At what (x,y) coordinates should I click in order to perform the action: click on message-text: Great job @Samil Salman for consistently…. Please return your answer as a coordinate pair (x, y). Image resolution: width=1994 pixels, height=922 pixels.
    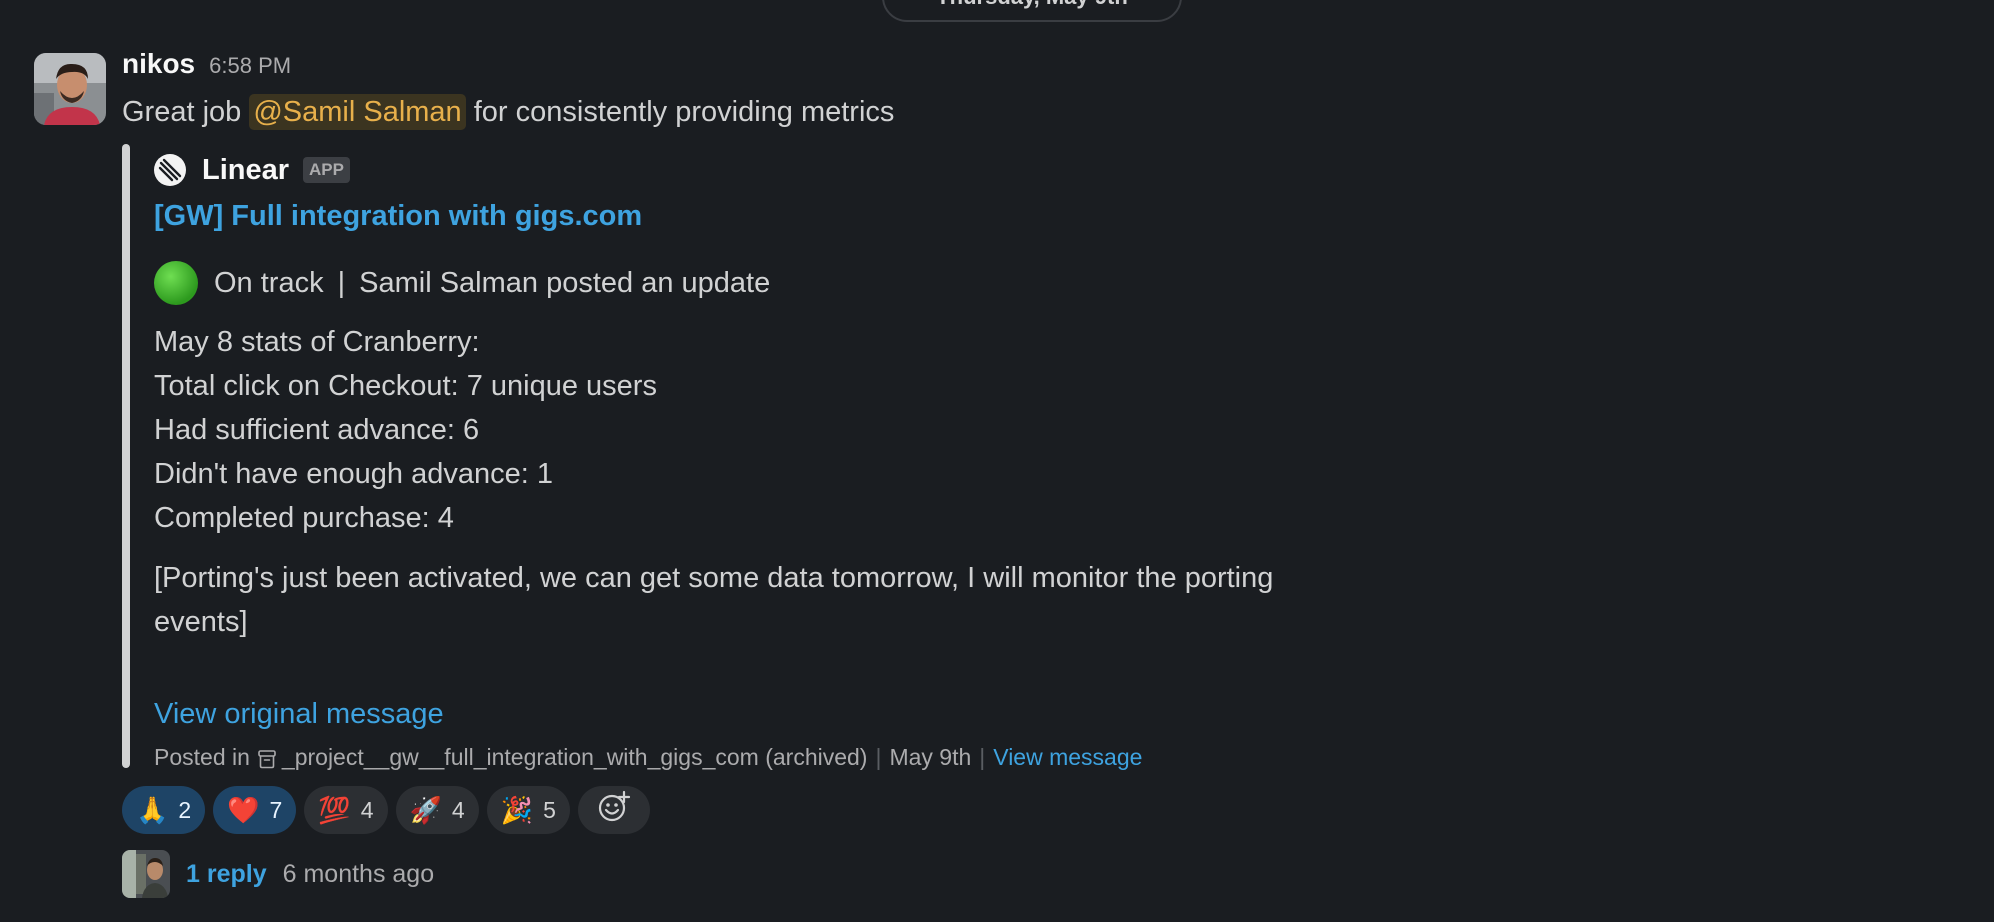
    Looking at the image, I should click on (1038, 112).